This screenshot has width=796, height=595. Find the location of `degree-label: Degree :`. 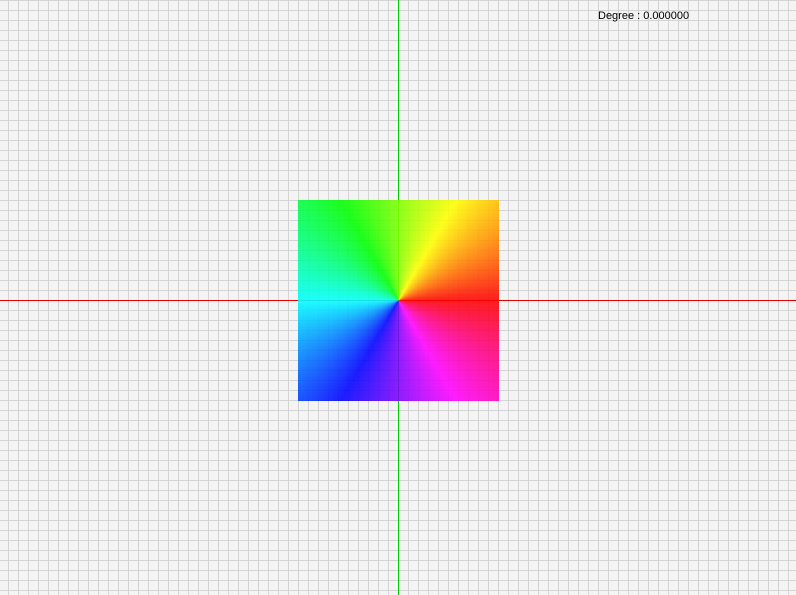

degree-label: Degree : is located at coordinates (621, 16).